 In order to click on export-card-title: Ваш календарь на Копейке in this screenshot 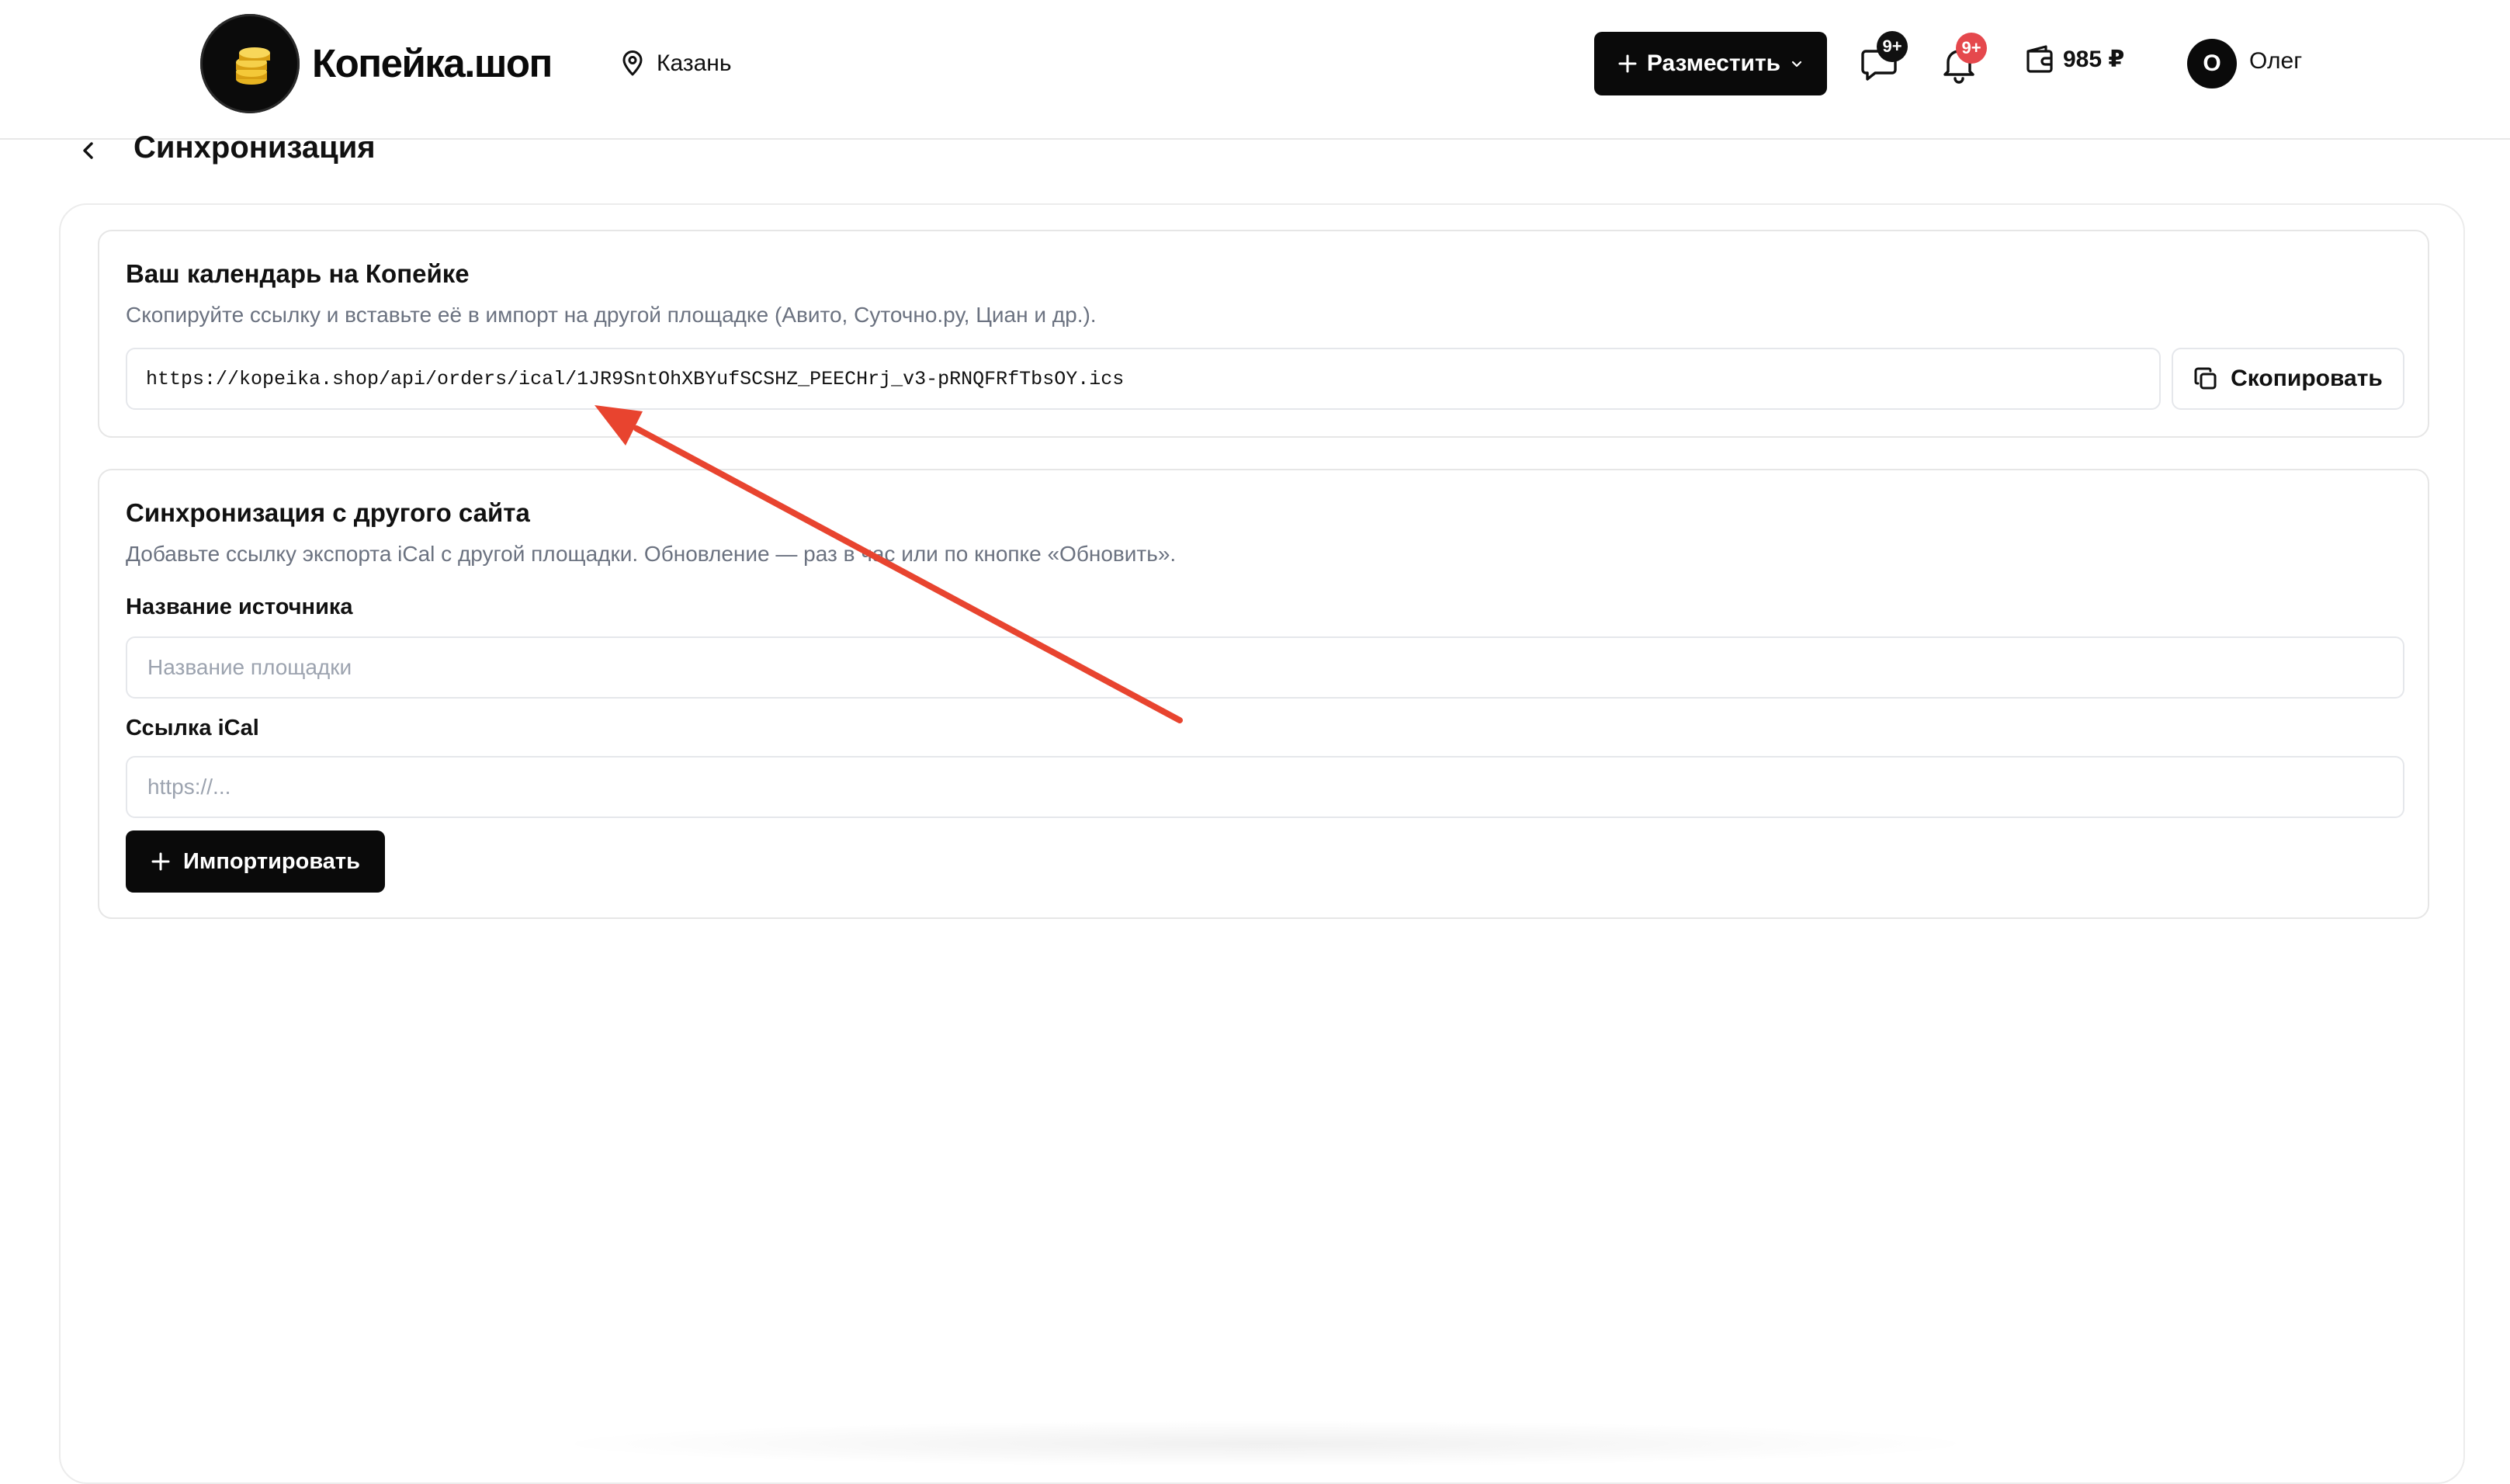, I will do `click(298, 274)`.